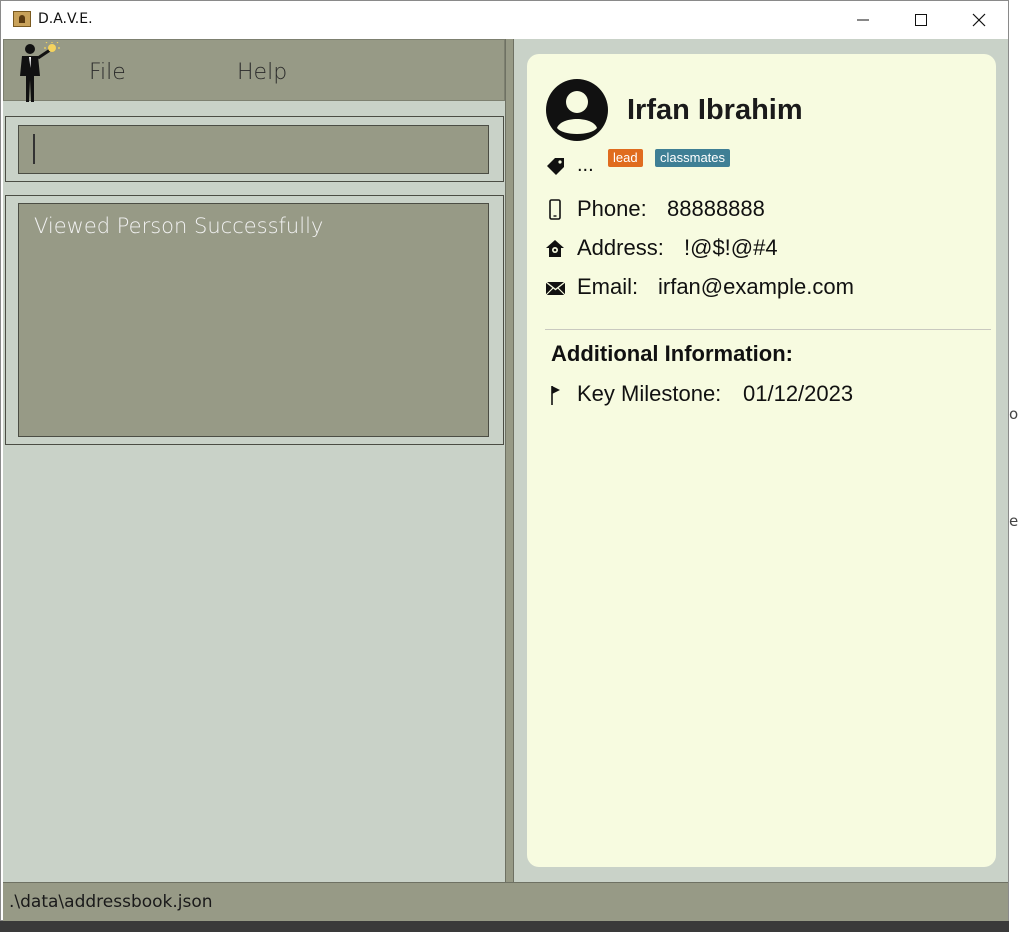 The image size is (1018, 932). I want to click on app-icon, so click(22, 19).